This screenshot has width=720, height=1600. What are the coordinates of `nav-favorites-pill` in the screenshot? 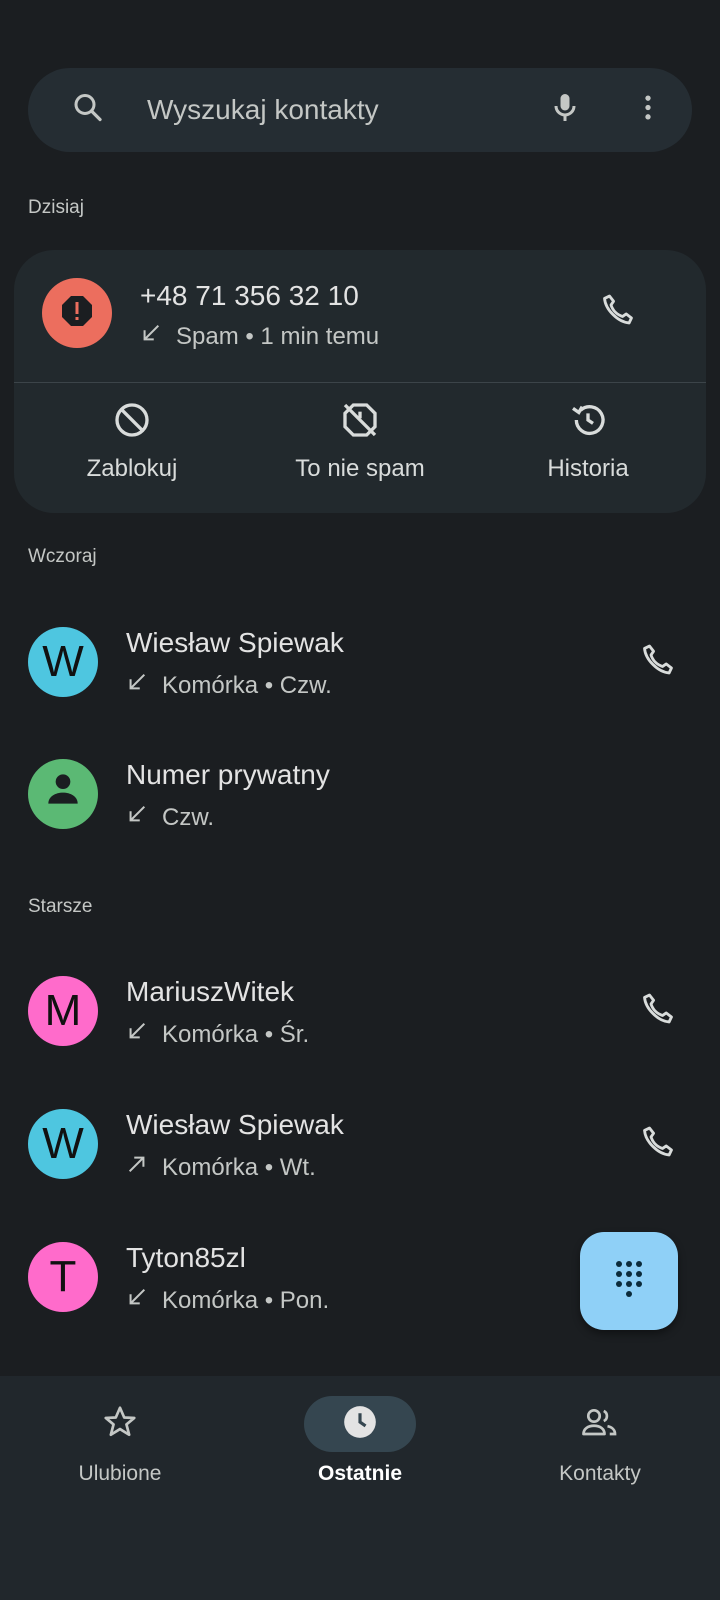 It's located at (120, 1424).